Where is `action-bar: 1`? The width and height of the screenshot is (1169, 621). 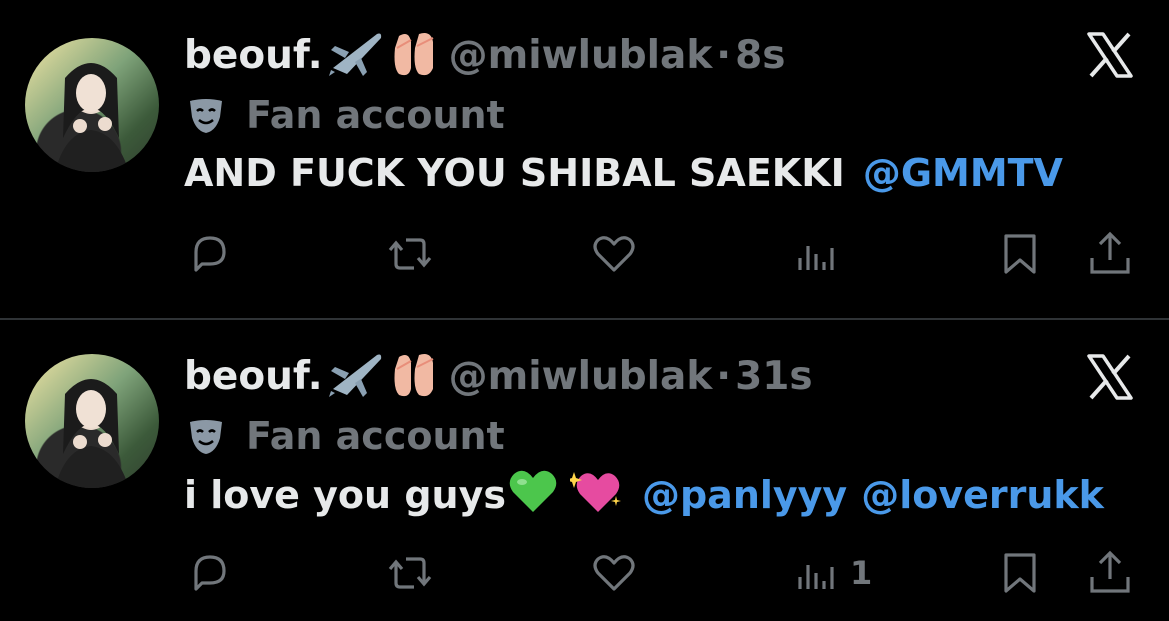
action-bar: 1 is located at coordinates (584, 573).